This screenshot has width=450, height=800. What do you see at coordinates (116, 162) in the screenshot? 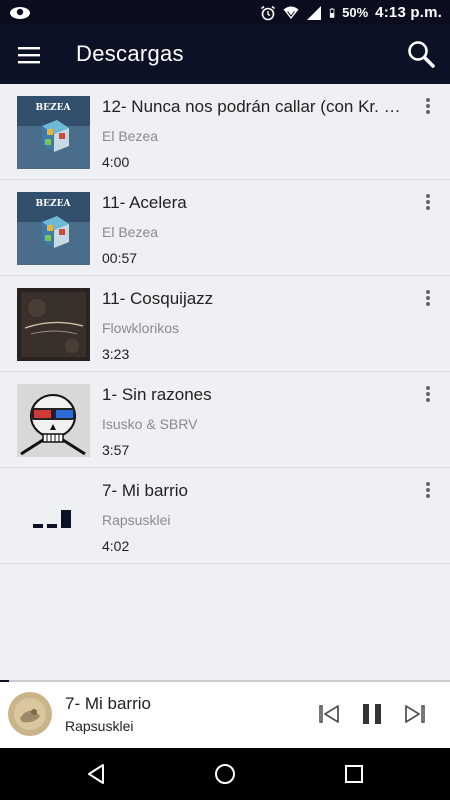
I see `track-duration: 4:00` at bounding box center [116, 162].